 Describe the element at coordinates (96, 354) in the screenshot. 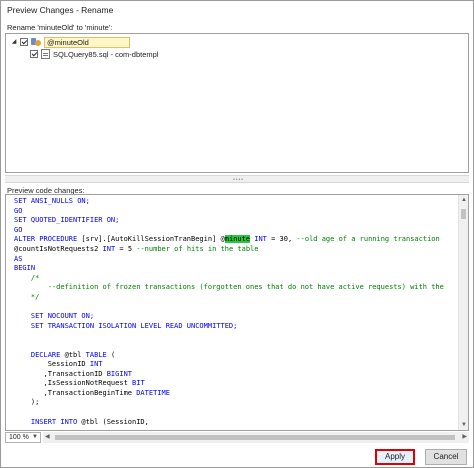

I see `code-token: TABLE` at that location.